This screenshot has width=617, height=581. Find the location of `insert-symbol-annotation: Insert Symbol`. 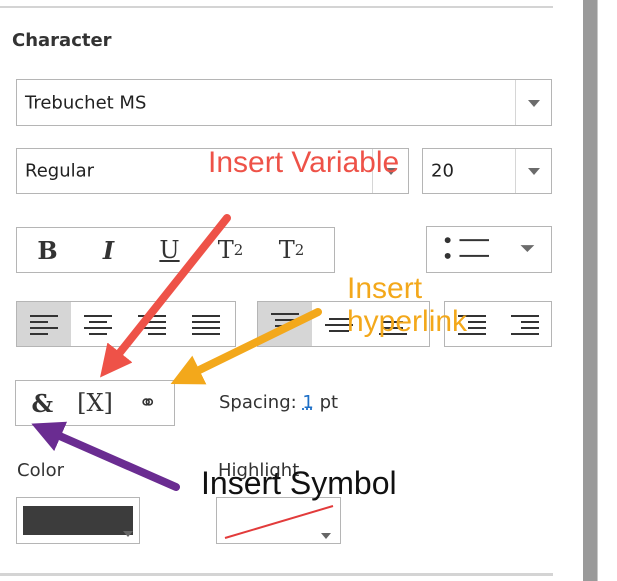

insert-symbol-annotation: Insert Symbol is located at coordinates (299, 483).